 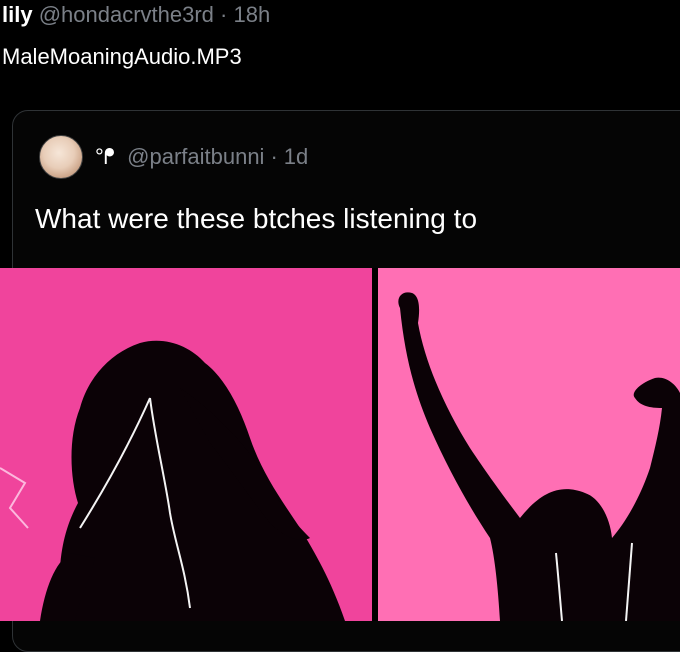 I want to click on quoted-tweet-text: What were these btches listening to, so click(x=256, y=218).